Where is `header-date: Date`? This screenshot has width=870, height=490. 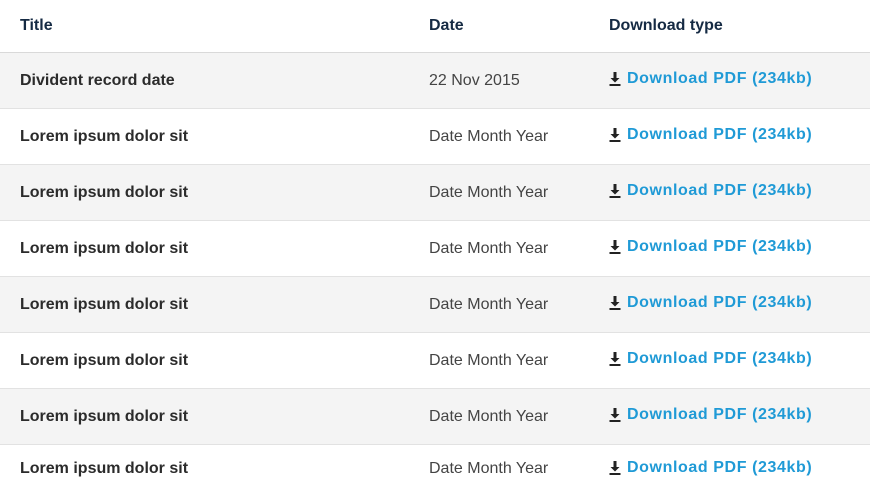
header-date: Date is located at coordinates (446, 25).